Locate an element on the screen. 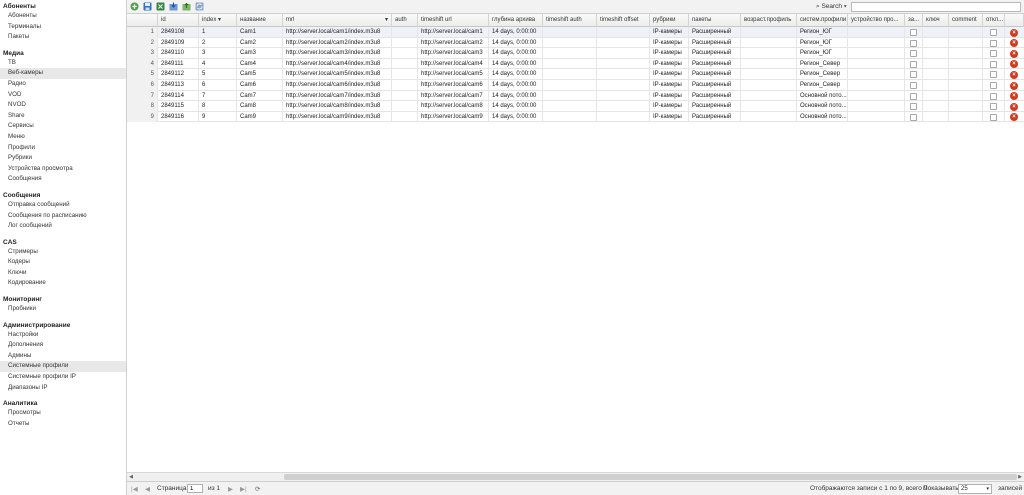  sidebar-item: Настройки is located at coordinates (63, 335).